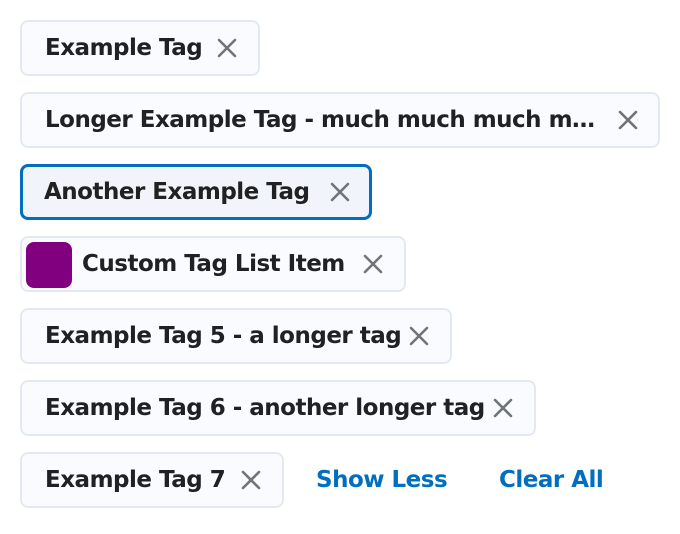 Image resolution: width=680 pixels, height=534 pixels. What do you see at coordinates (265, 408) in the screenshot?
I see `tag-label: Example Tag 6 - another longer tag` at bounding box center [265, 408].